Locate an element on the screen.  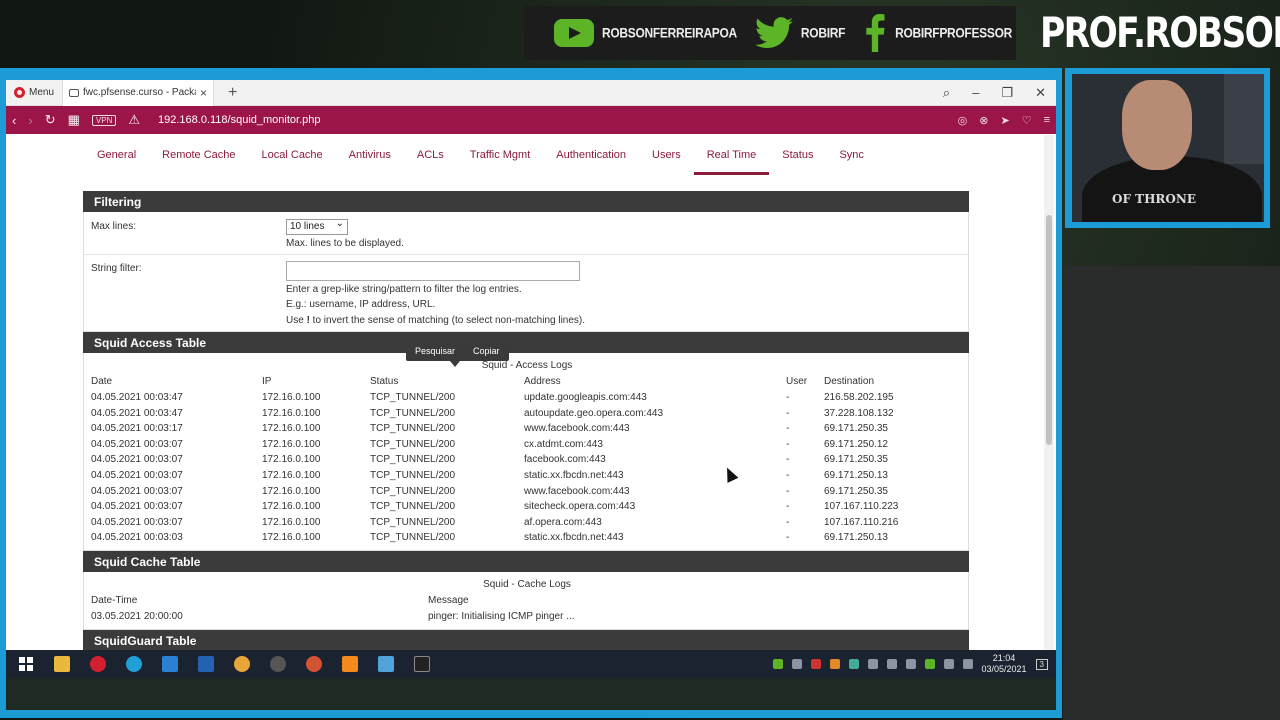
filtering-header: Filtering is located at coordinates (526, 201).